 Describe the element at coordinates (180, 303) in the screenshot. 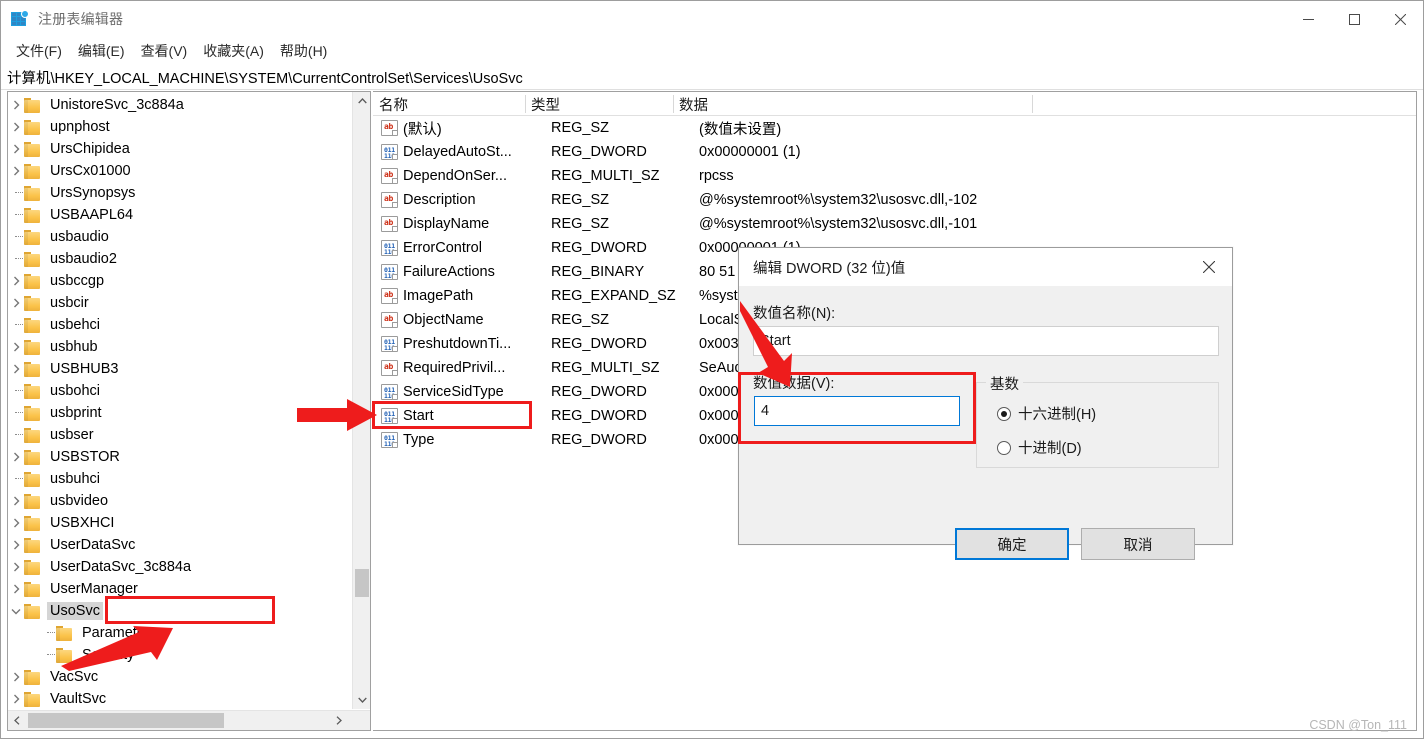

I see `tree-item-usbcir: usbcir` at that location.